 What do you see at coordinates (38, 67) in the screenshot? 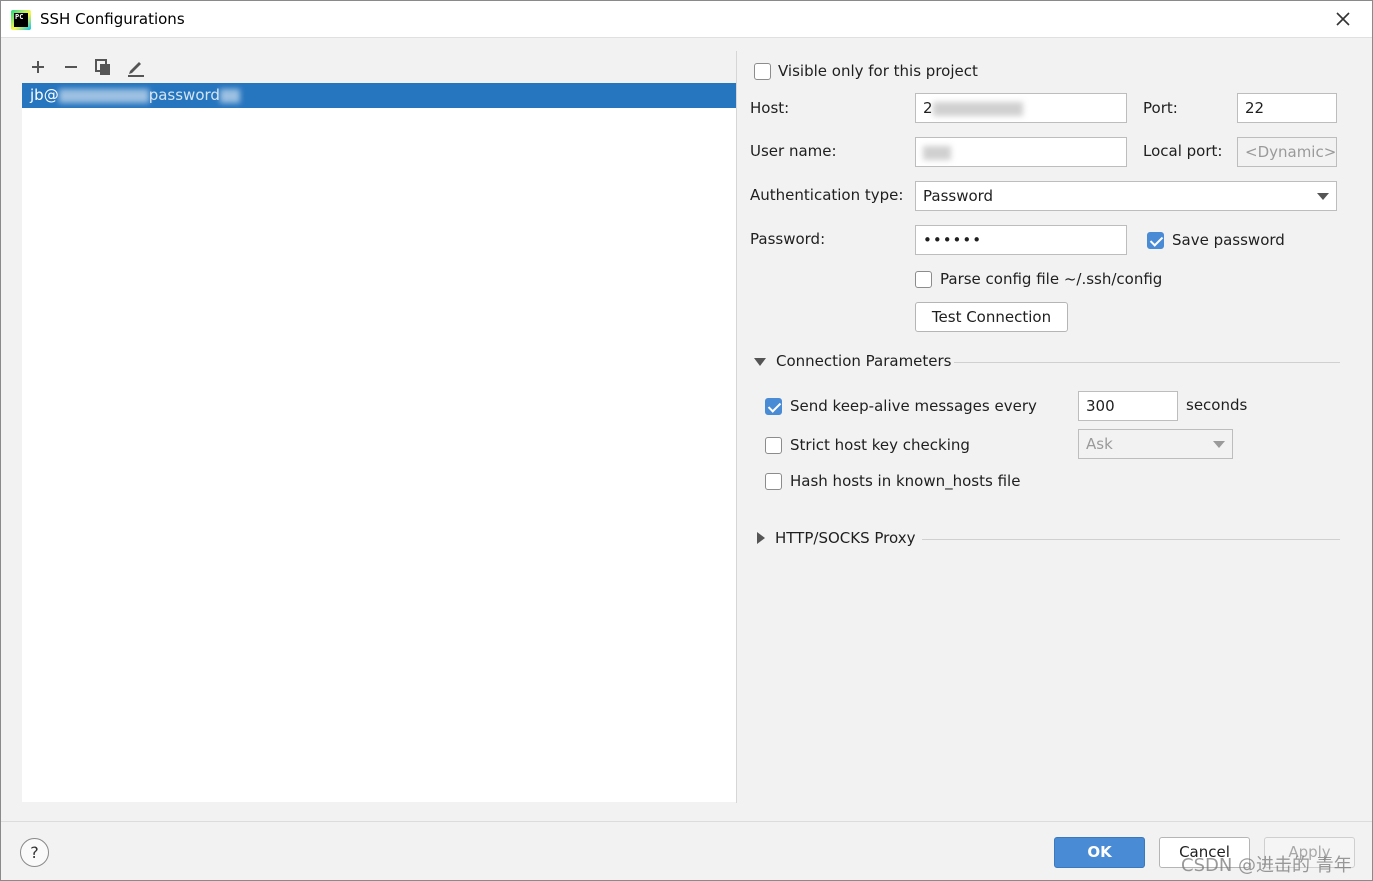
I see `plus-icon` at bounding box center [38, 67].